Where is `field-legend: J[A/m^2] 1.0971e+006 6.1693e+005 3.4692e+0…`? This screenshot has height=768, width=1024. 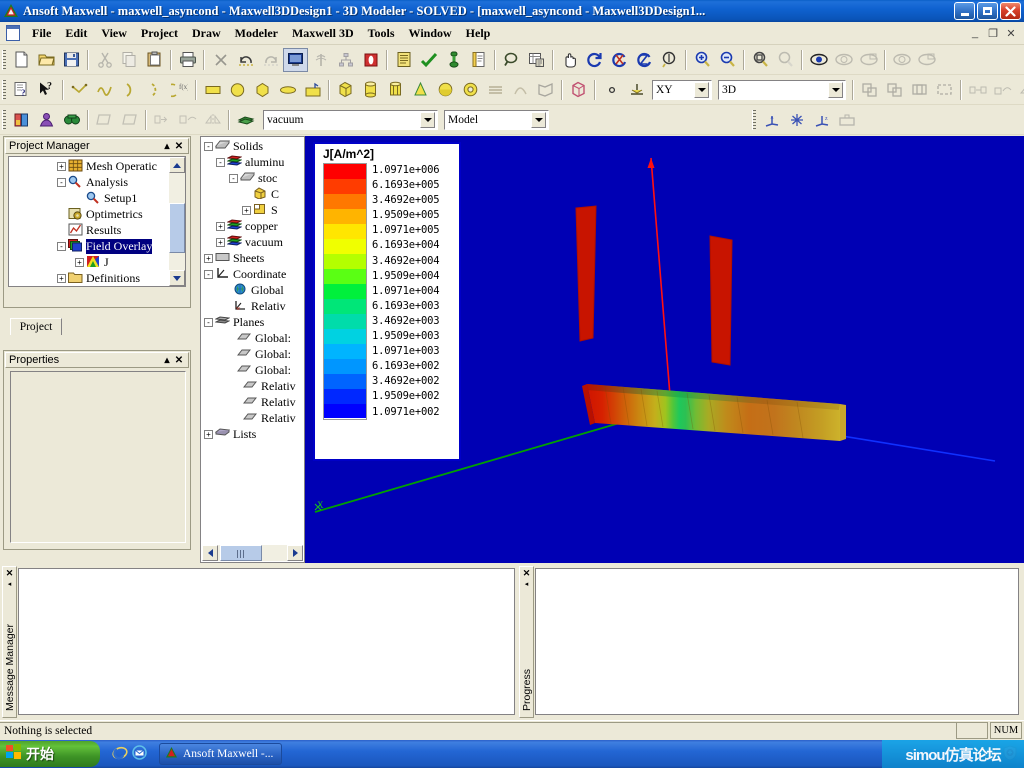 field-legend: J[A/m^2] 1.0971e+006 6.1693e+005 3.4692e+0… is located at coordinates (387, 301).